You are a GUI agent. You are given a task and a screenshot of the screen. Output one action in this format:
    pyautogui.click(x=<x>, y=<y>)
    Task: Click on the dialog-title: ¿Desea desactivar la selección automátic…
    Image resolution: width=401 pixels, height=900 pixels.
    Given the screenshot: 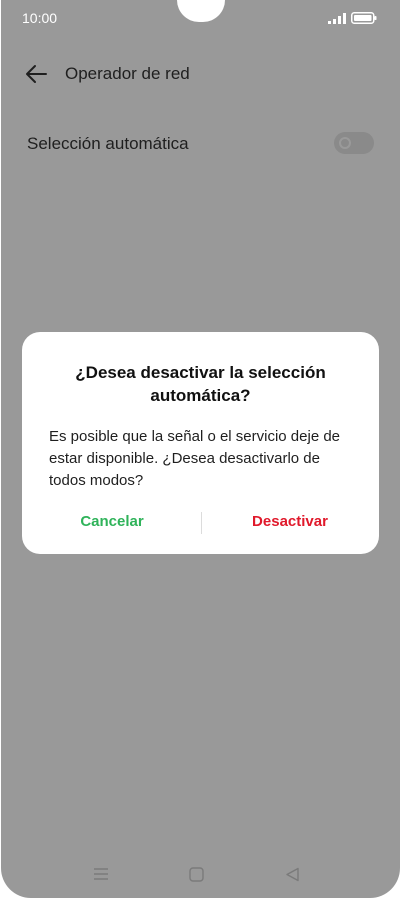 What is the action you would take?
    pyautogui.click(x=200, y=384)
    